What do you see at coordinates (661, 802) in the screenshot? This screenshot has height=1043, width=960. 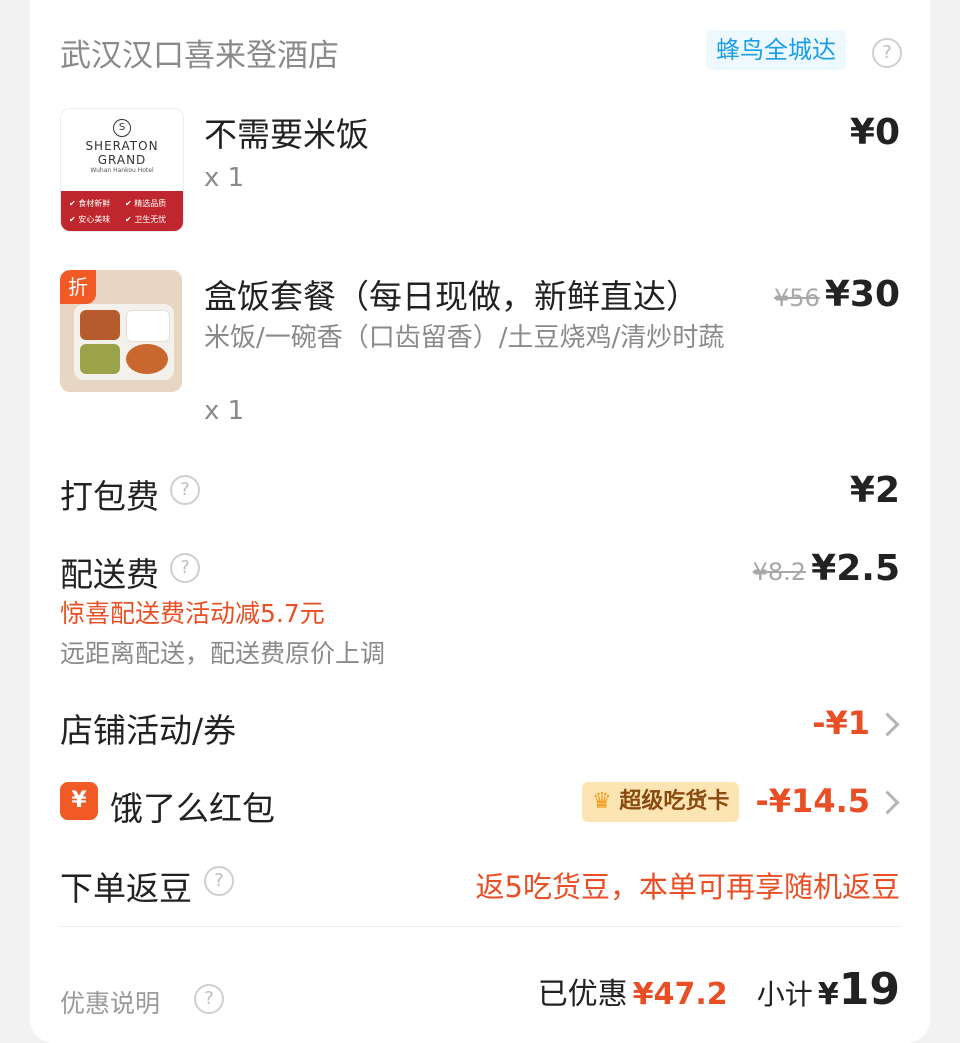 I see `super-card-badge: ♛ 超级吃货卡` at bounding box center [661, 802].